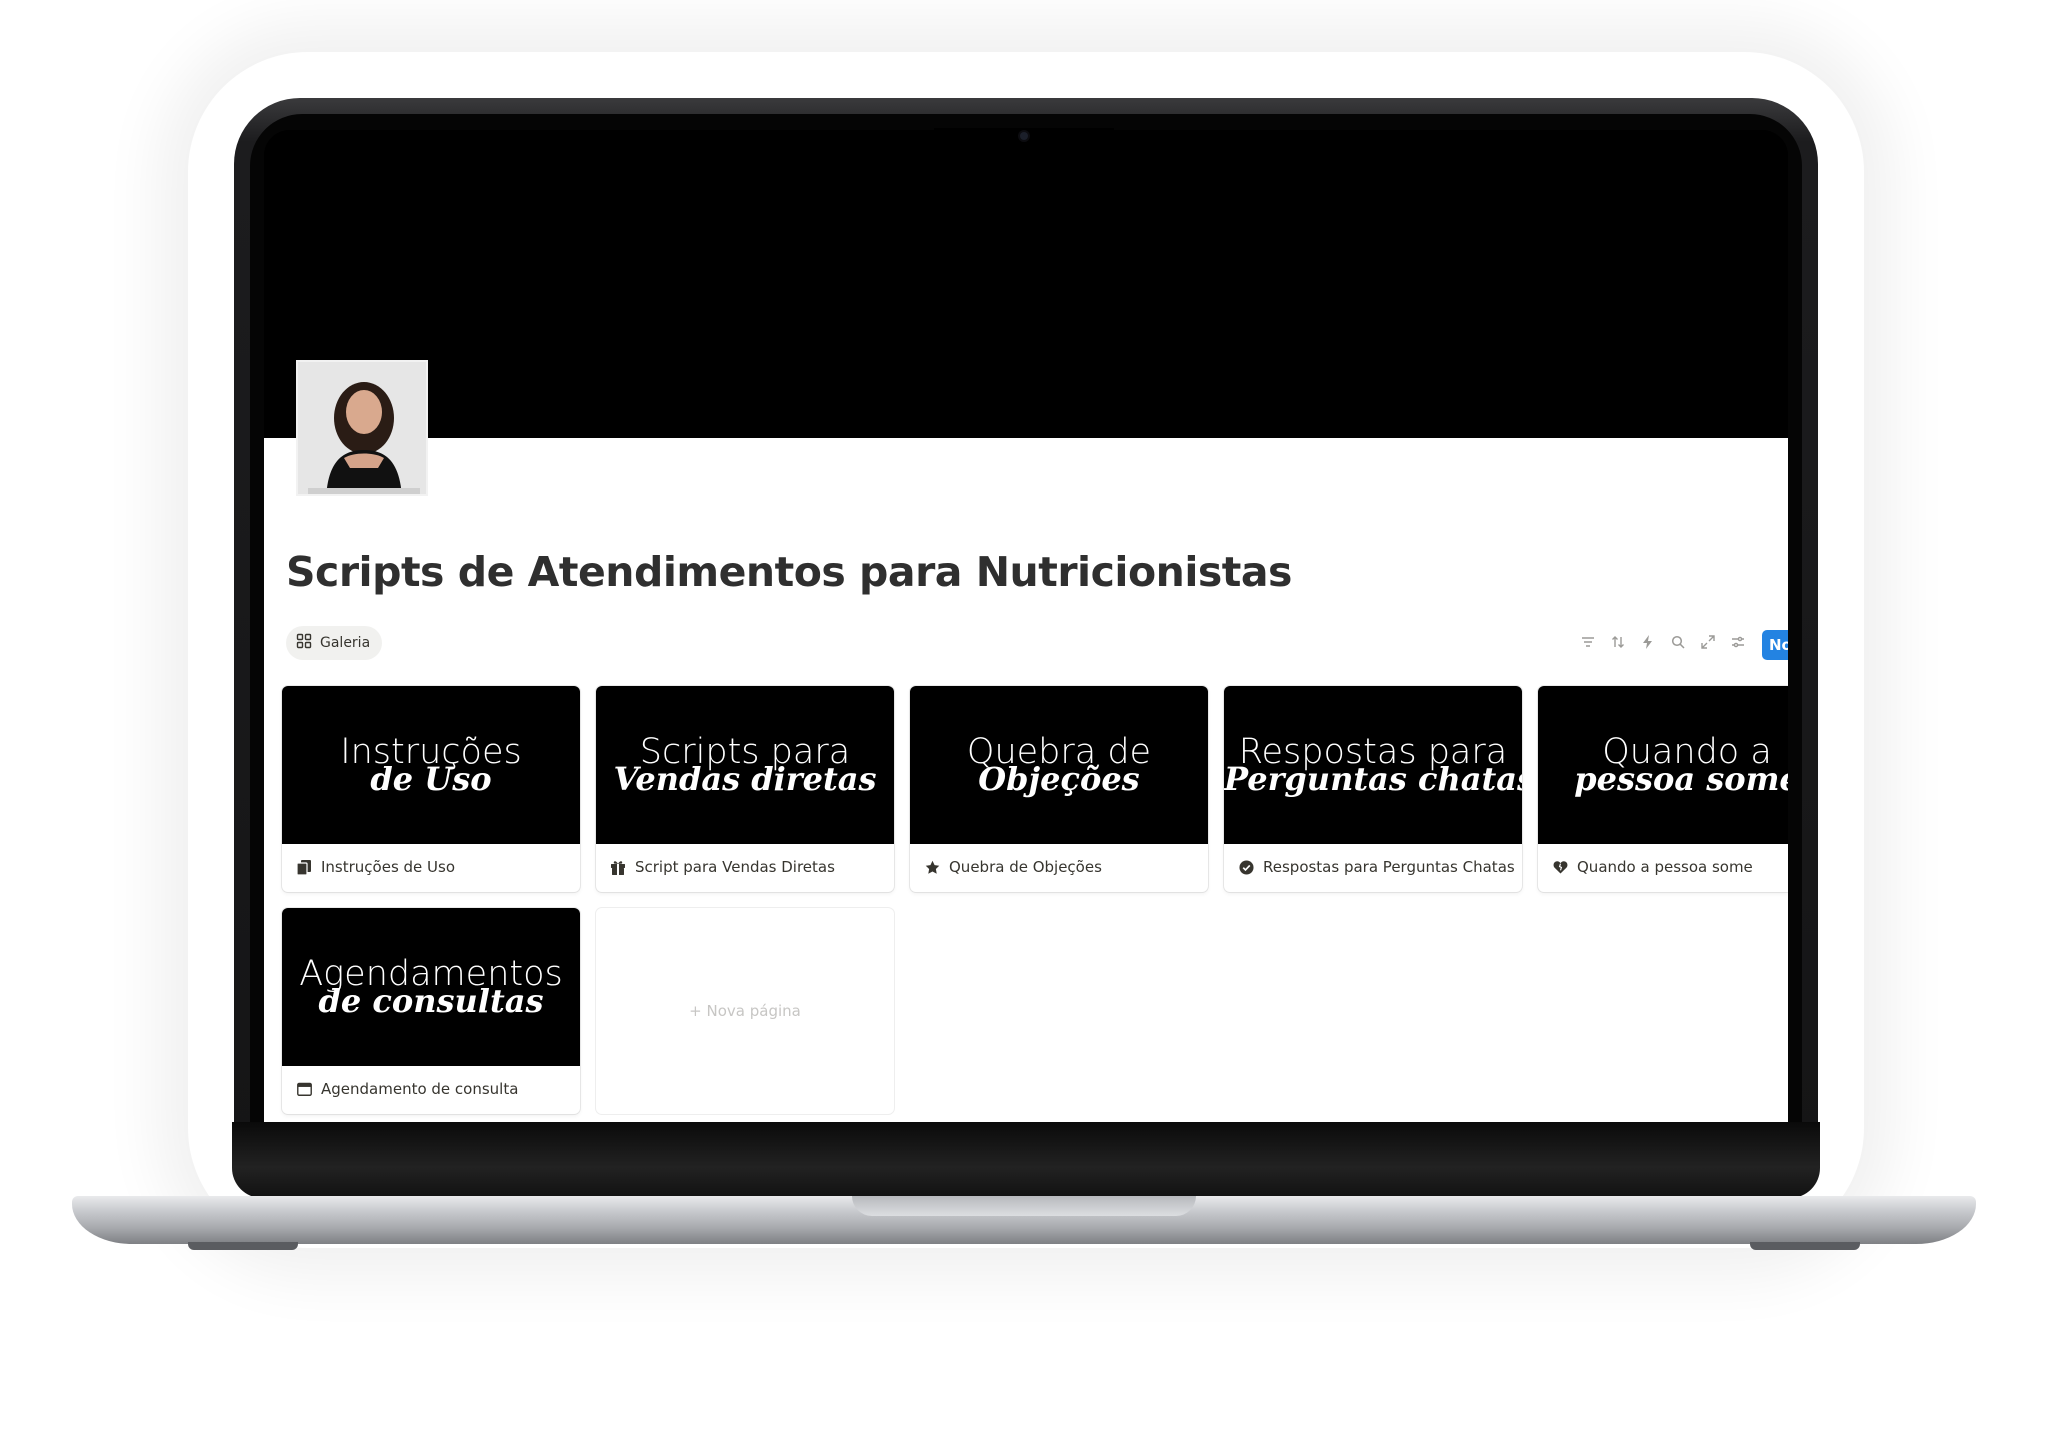  I want to click on card-cover: Instruções de Uso, so click(431, 765).